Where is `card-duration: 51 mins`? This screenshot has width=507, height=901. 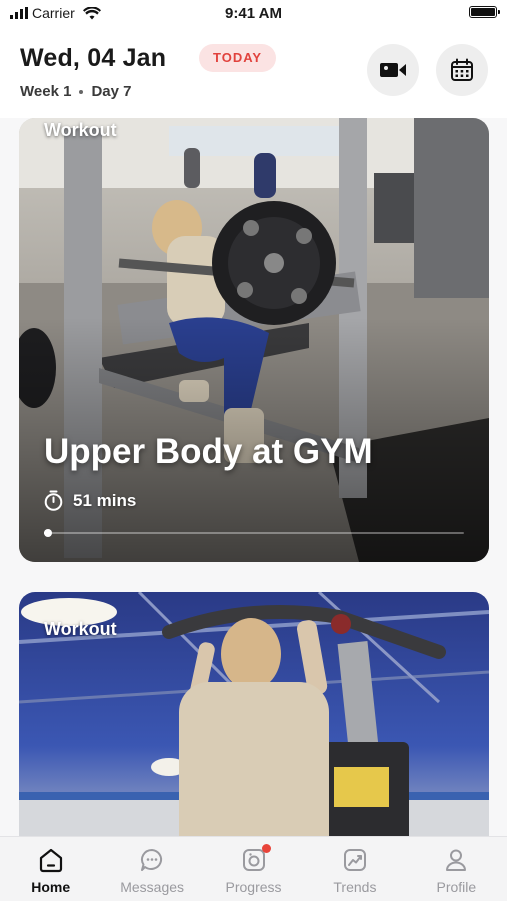
card-duration: 51 mins is located at coordinates (90, 500).